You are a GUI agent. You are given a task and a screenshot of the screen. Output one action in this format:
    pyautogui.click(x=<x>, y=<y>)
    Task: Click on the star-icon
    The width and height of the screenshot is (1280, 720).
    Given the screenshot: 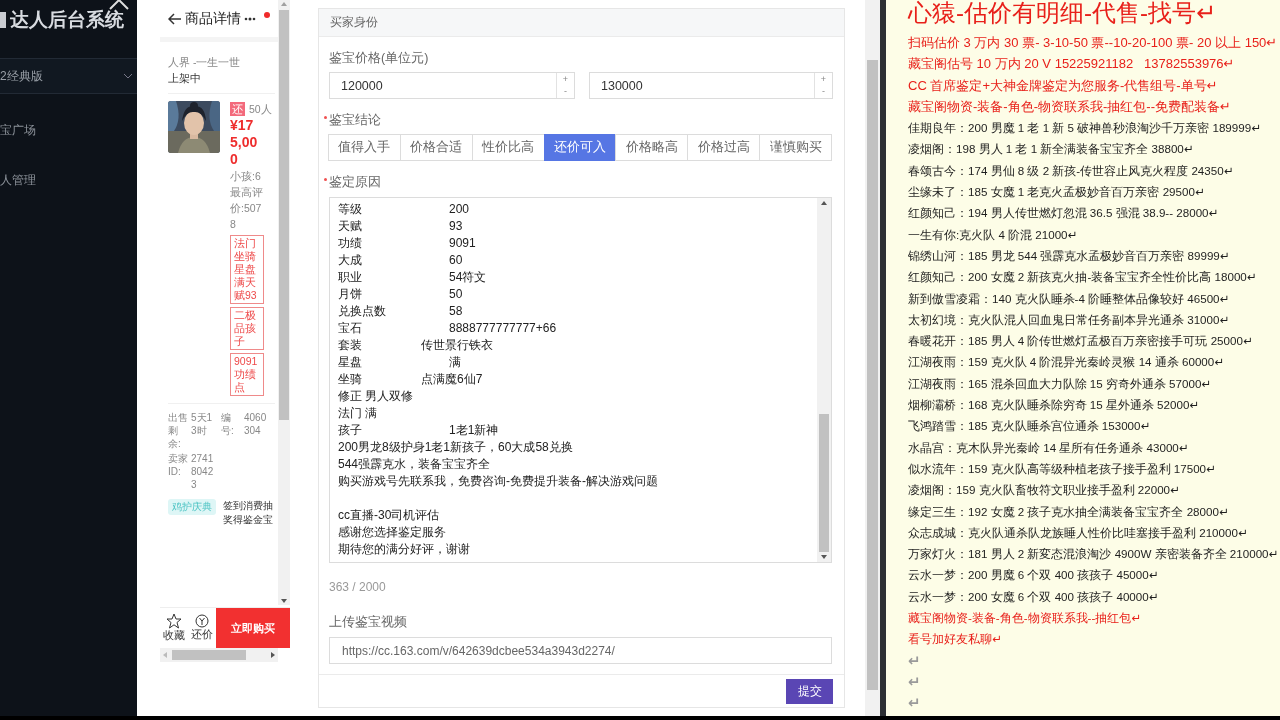 What is the action you would take?
    pyautogui.click(x=174, y=621)
    